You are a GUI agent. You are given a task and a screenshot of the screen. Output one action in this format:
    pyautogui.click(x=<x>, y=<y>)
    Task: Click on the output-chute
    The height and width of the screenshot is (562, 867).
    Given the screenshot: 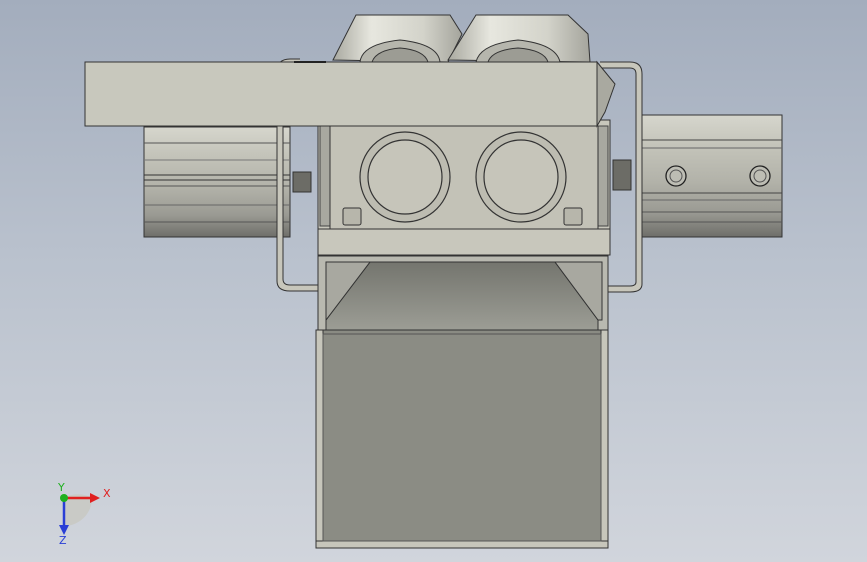 What is the action you would take?
    pyautogui.click(x=462, y=439)
    